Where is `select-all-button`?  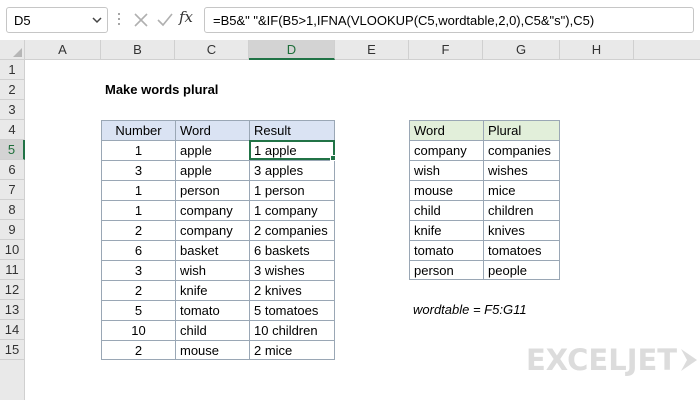 select-all-button is located at coordinates (12, 50).